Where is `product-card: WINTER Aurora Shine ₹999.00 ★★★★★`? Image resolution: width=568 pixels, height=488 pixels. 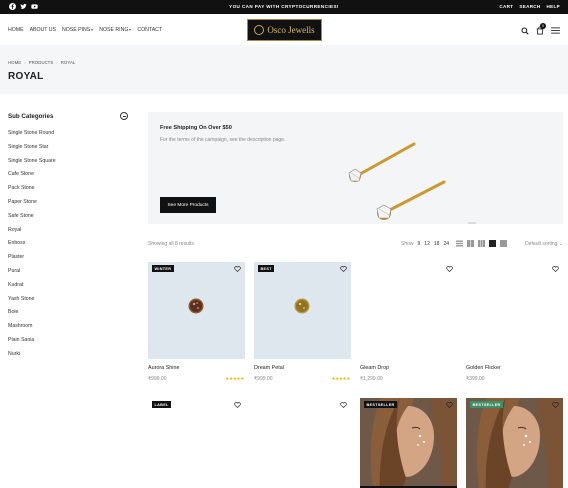
product-card: WINTER Aurora Shine ₹999.00 ★★★★★ is located at coordinates (196, 322).